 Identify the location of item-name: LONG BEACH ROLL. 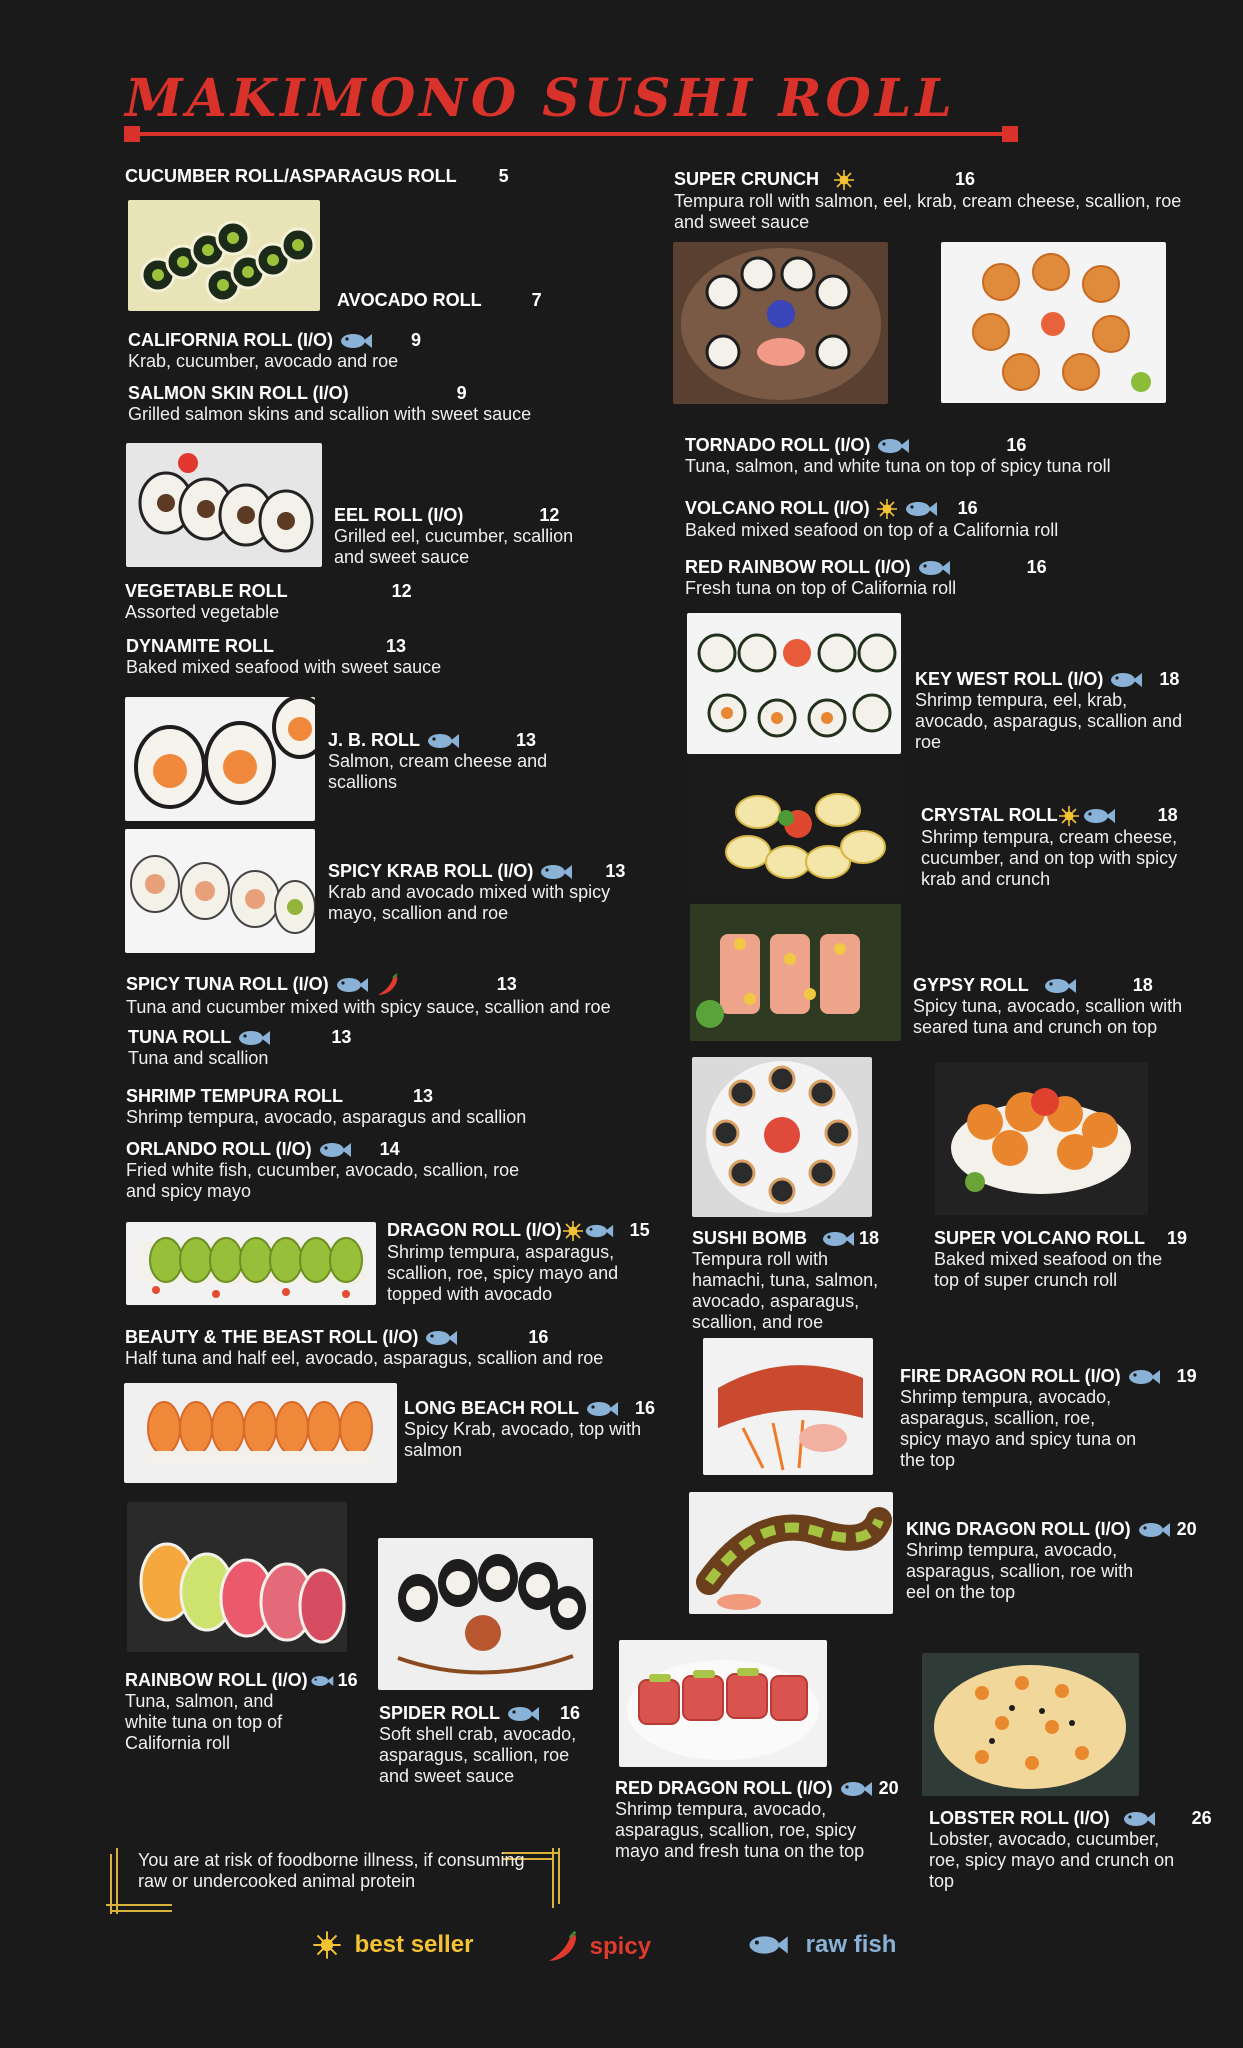
(491, 1408).